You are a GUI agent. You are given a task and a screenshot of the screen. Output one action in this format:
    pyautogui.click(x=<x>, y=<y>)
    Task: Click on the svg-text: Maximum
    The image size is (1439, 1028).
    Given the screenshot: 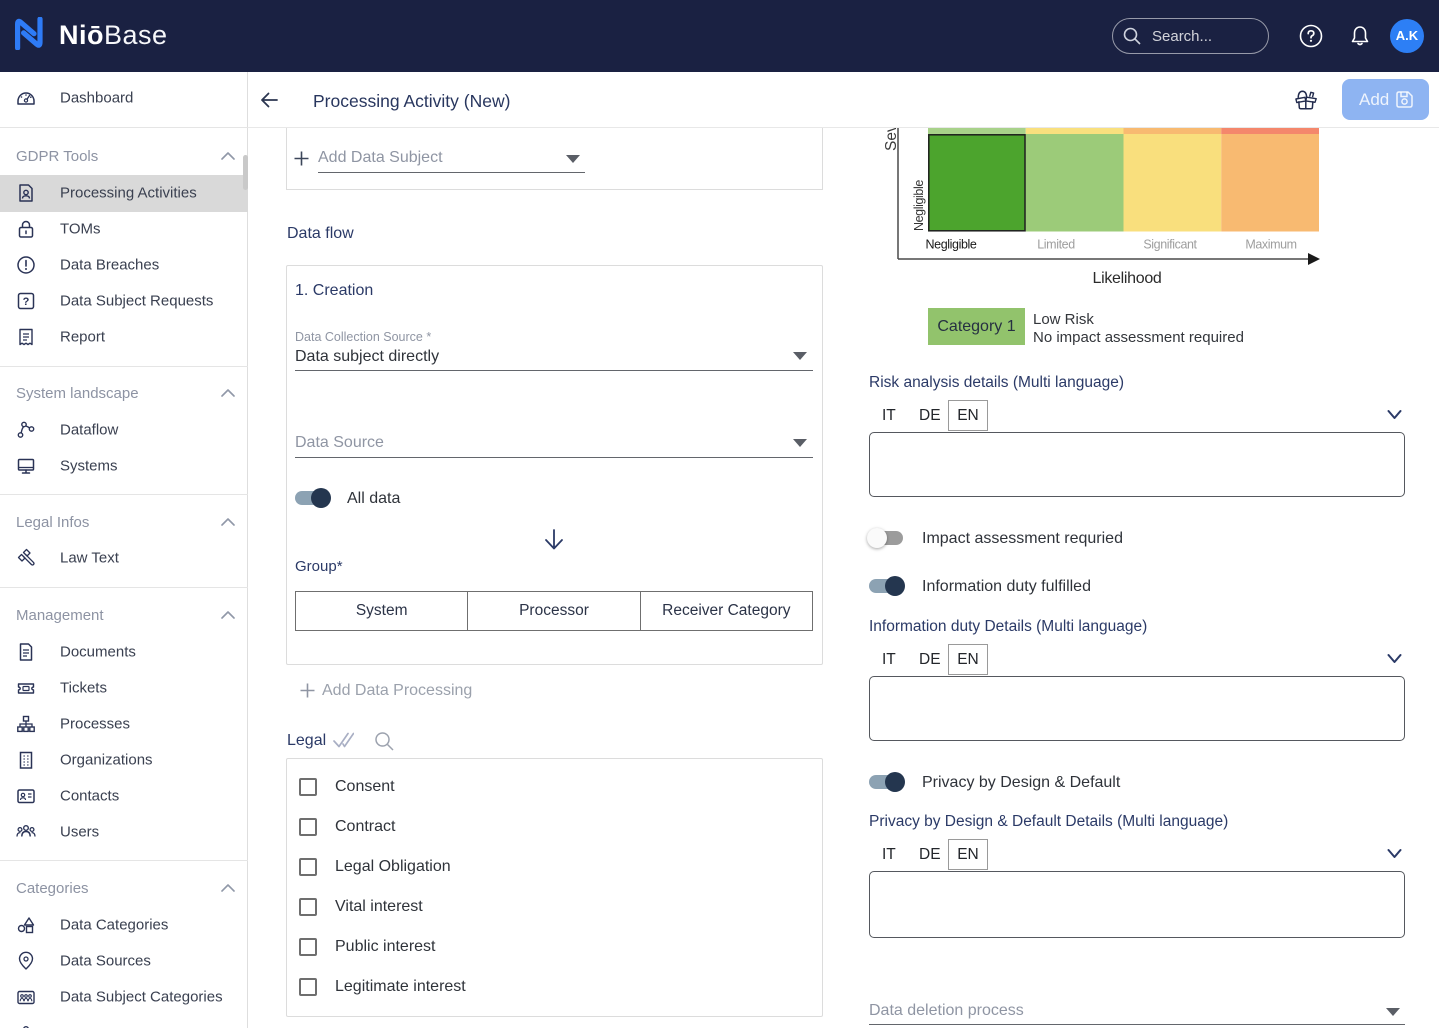 What is the action you would take?
    pyautogui.click(x=1270, y=245)
    